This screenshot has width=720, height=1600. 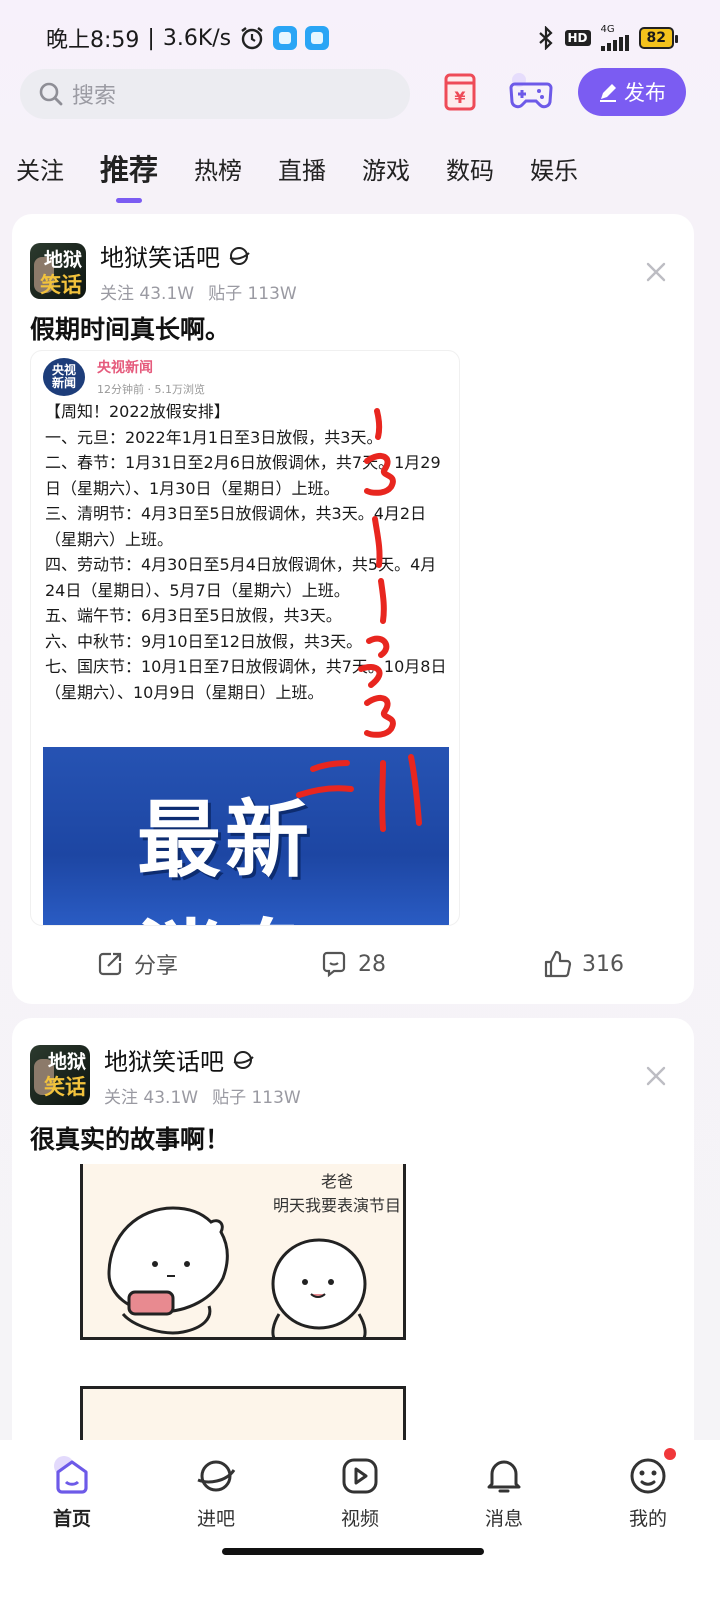 What do you see at coordinates (359, 620) in the screenshot?
I see `handwritten-annotation` at bounding box center [359, 620].